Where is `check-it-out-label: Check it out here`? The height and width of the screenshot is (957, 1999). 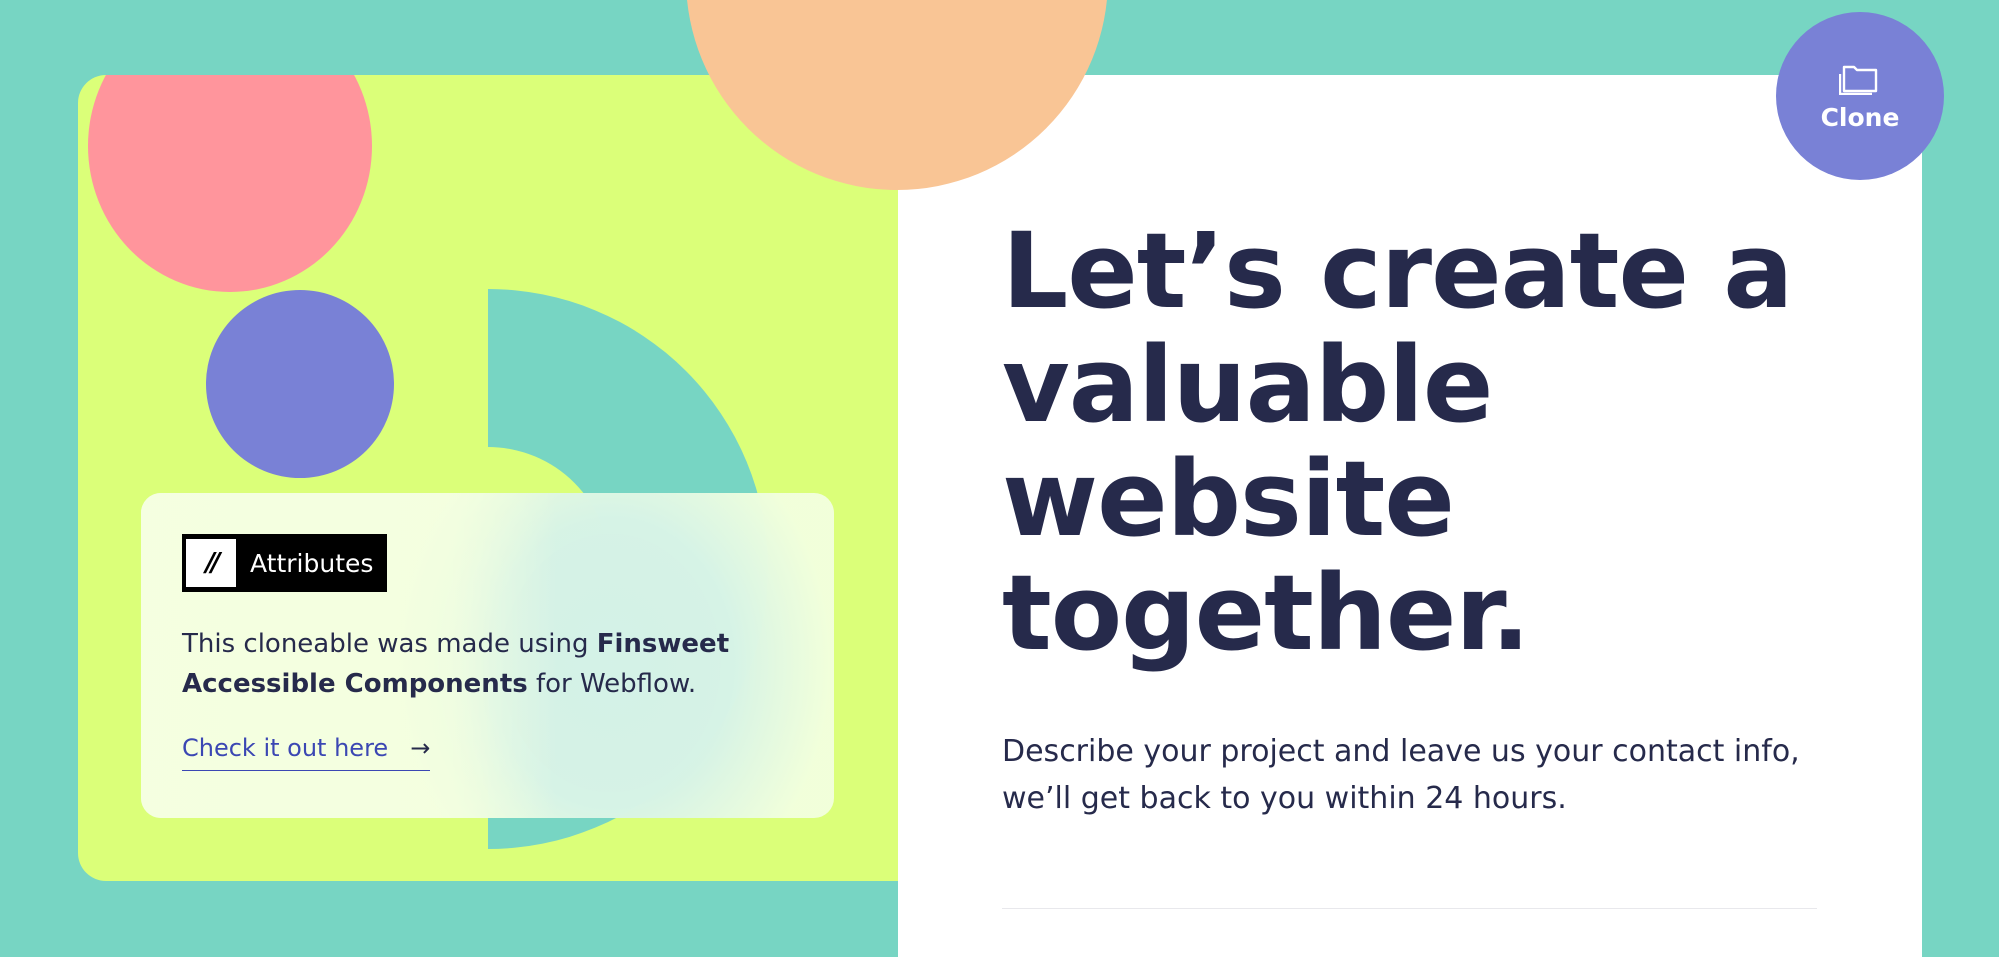 check-it-out-label: Check it out here is located at coordinates (285, 748).